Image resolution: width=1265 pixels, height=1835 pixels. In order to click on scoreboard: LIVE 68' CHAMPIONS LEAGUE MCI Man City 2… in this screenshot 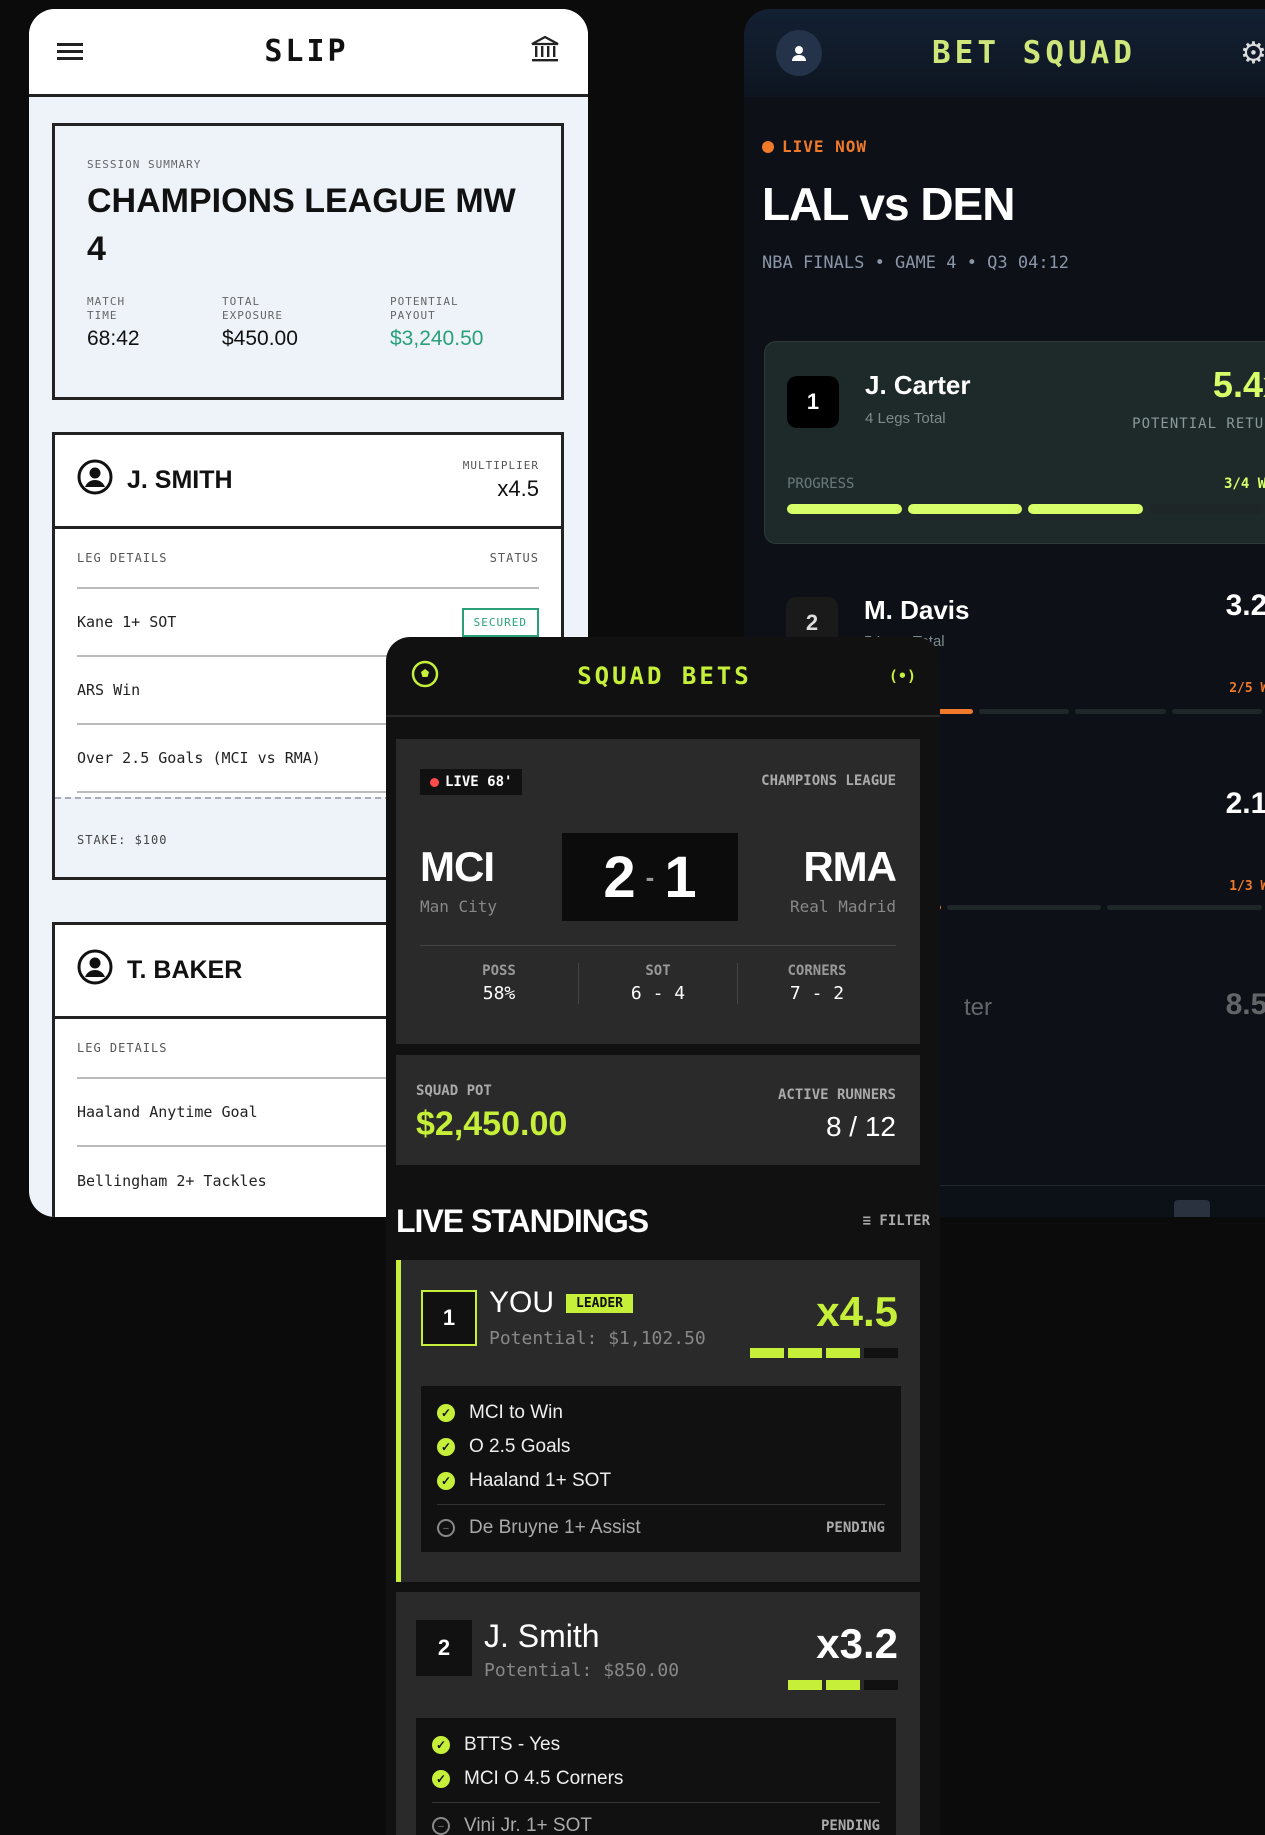, I will do `click(658, 891)`.